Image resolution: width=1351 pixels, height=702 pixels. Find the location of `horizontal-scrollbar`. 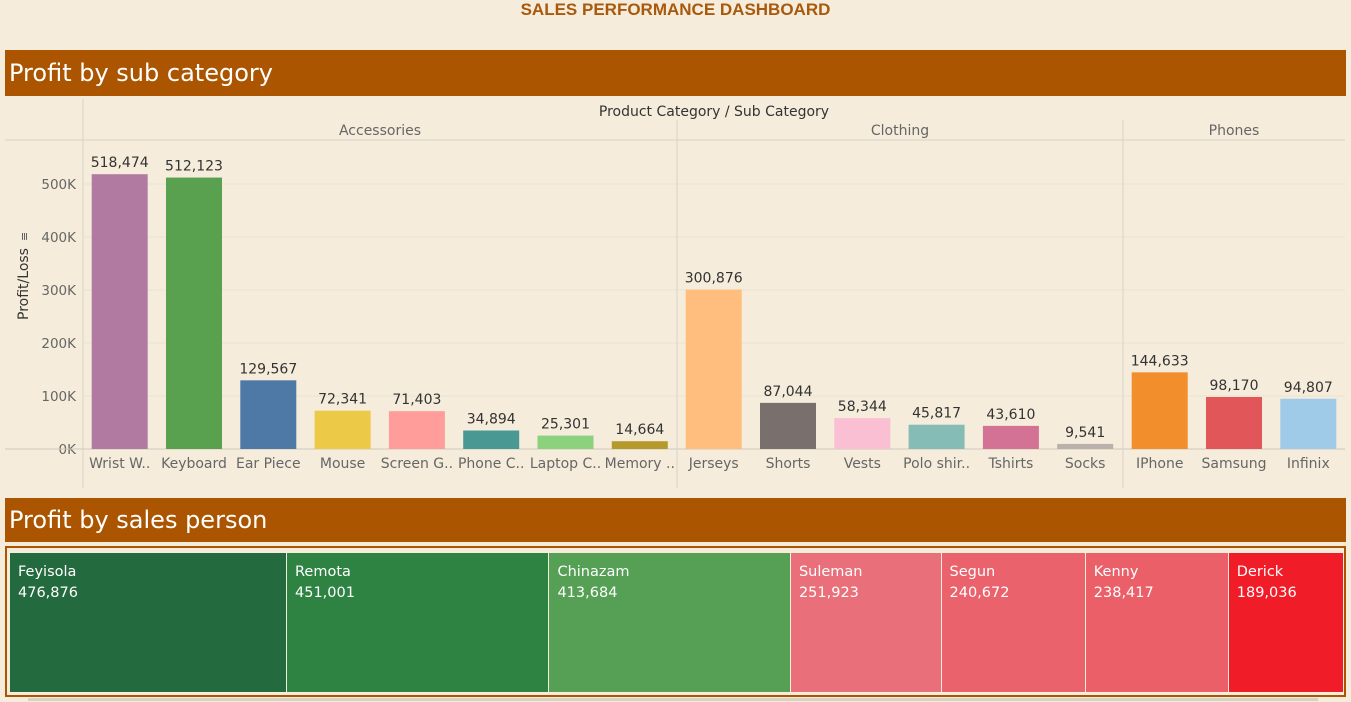

horizontal-scrollbar is located at coordinates (673, 699).